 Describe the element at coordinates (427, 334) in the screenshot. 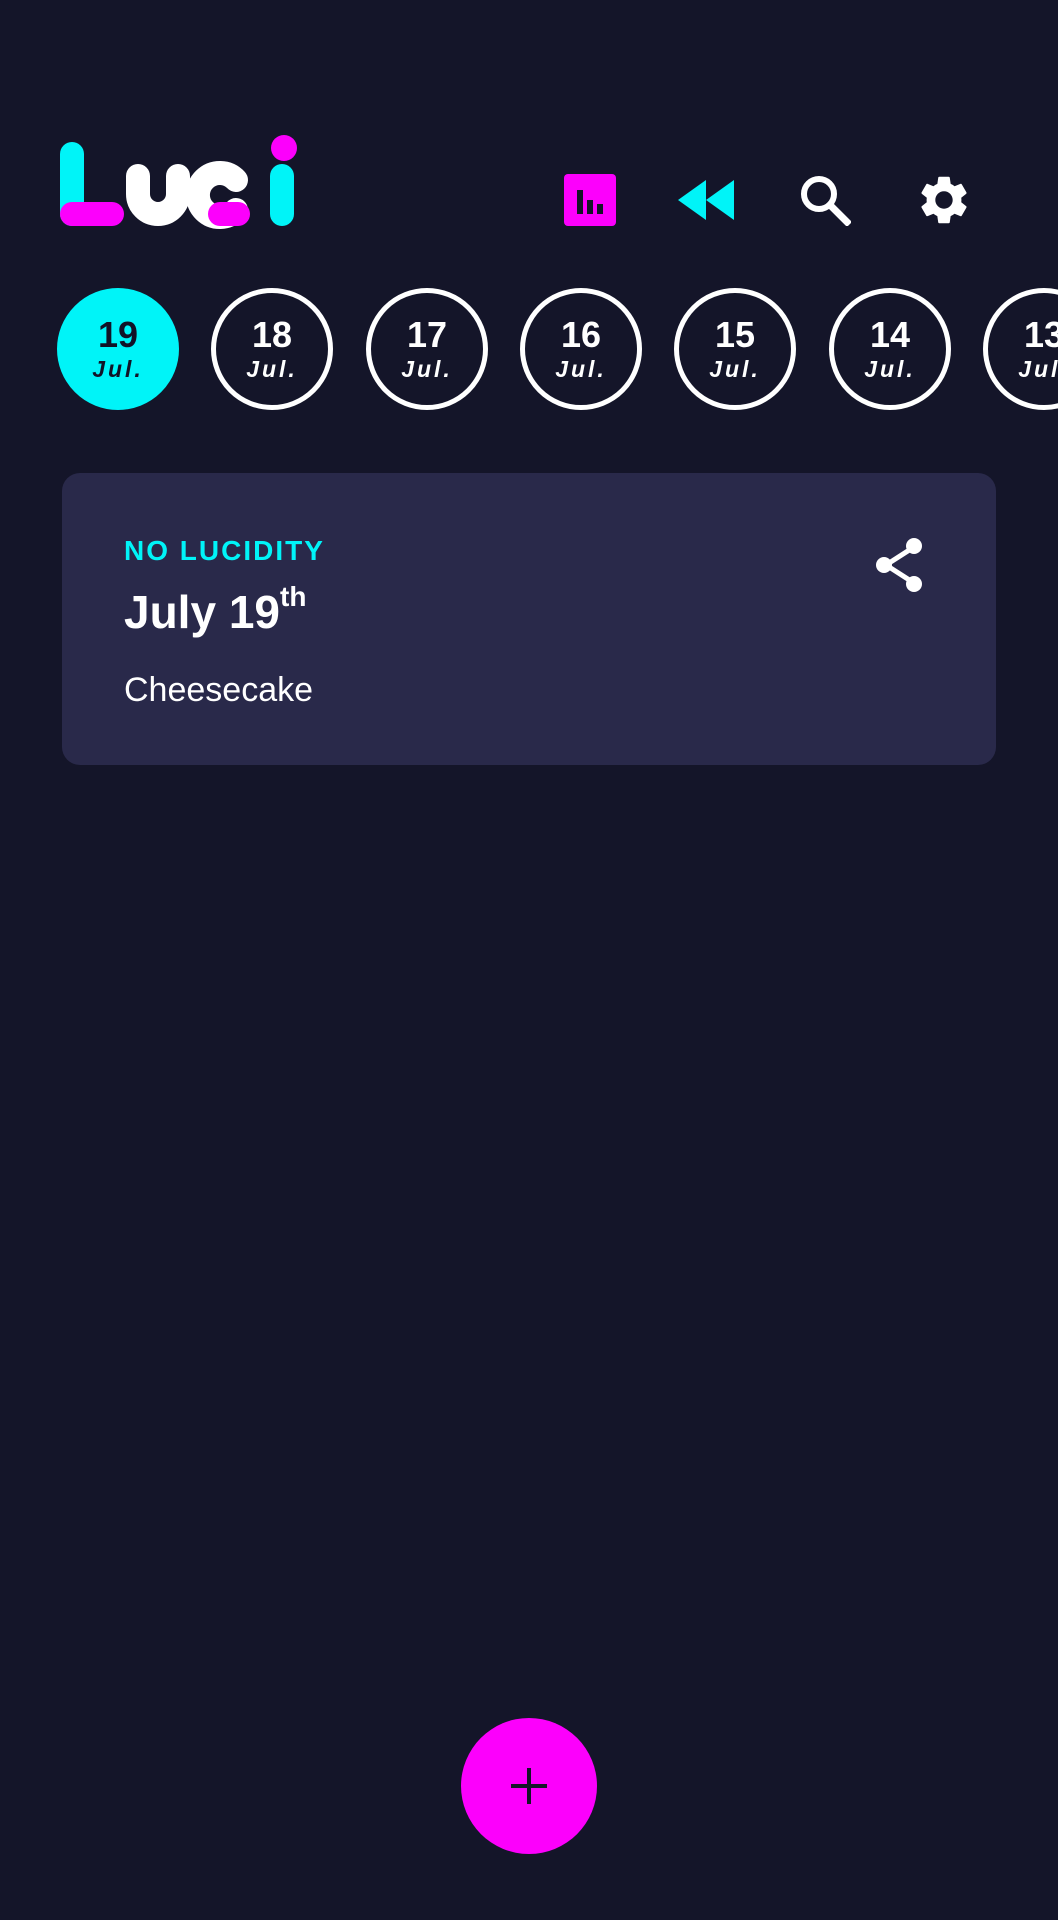

I see `date-day: 17` at that location.